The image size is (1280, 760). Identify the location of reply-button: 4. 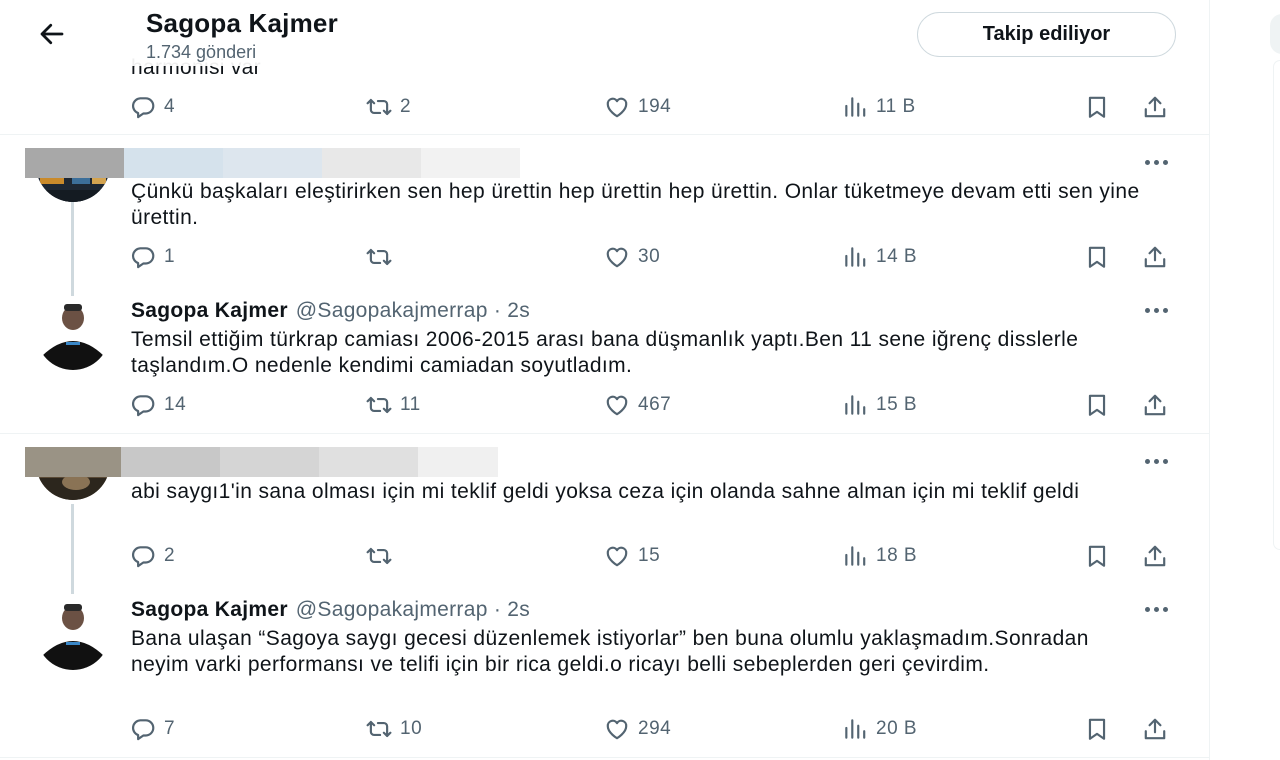
(152, 107).